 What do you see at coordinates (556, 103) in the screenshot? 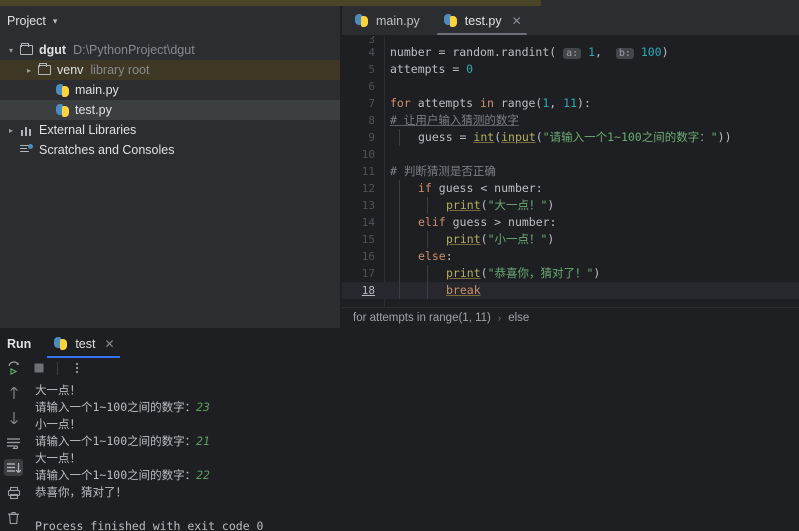
I see `token-comma: ,` at bounding box center [556, 103].